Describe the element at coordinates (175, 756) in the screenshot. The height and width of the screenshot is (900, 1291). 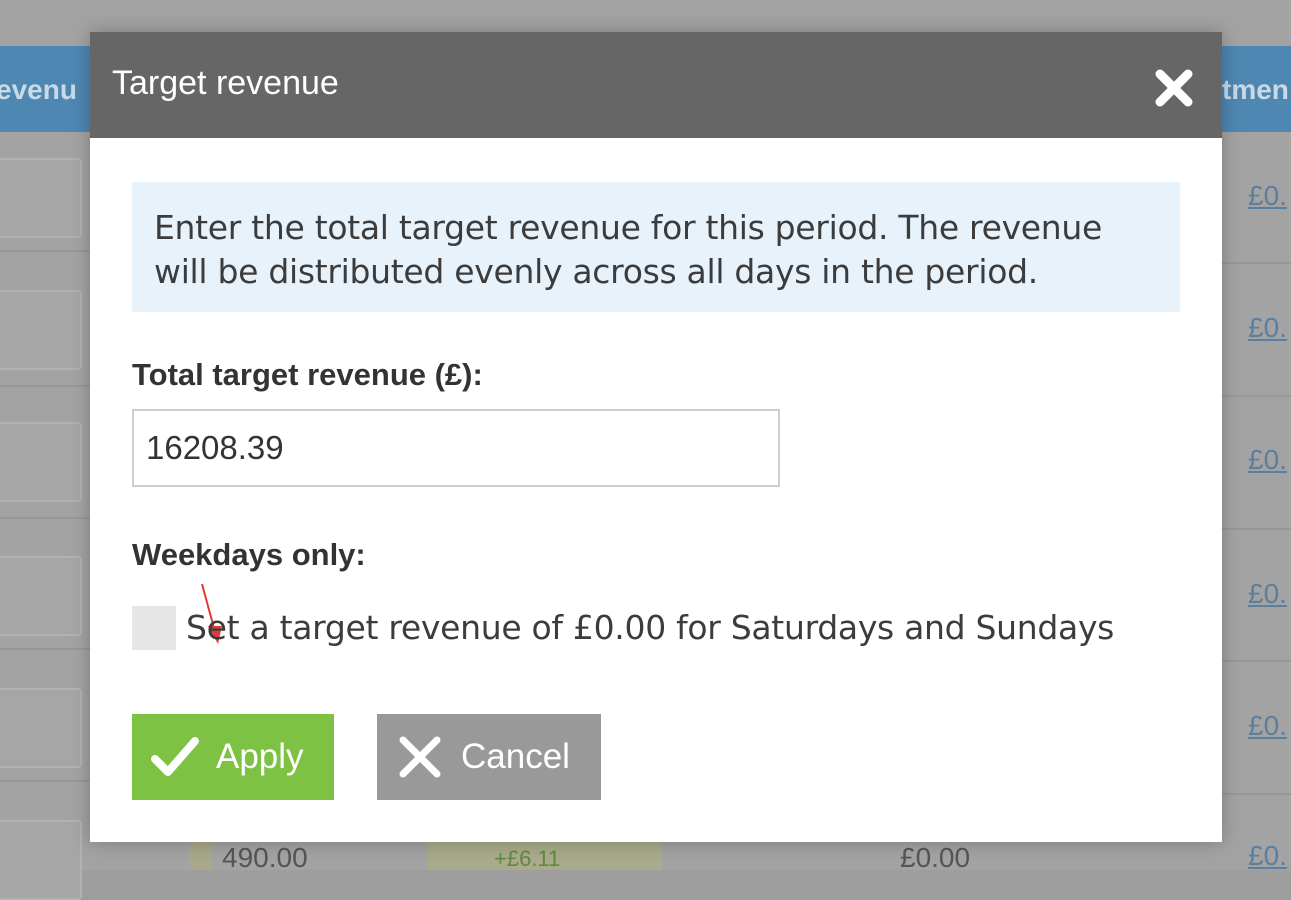
I see `checkmark-icon` at that location.